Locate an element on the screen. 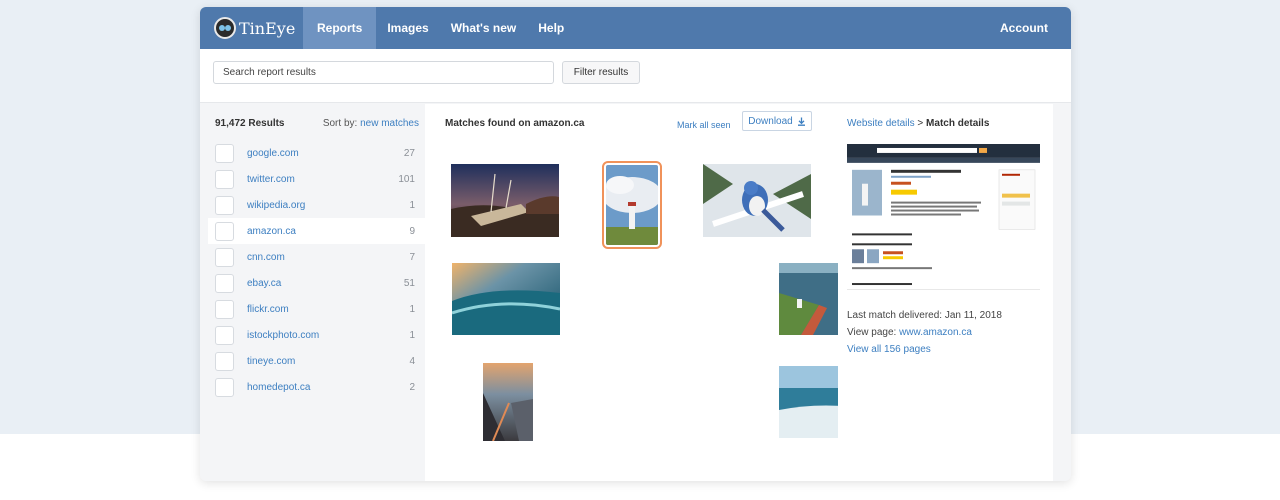 This screenshot has width=1280, height=500. view-page-label: View page: is located at coordinates (872, 332).